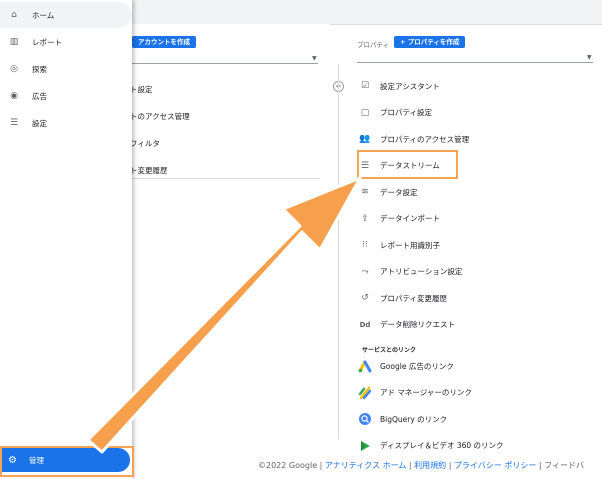 This screenshot has width=602, height=479. I want to click on history-icon: ↺, so click(365, 298).